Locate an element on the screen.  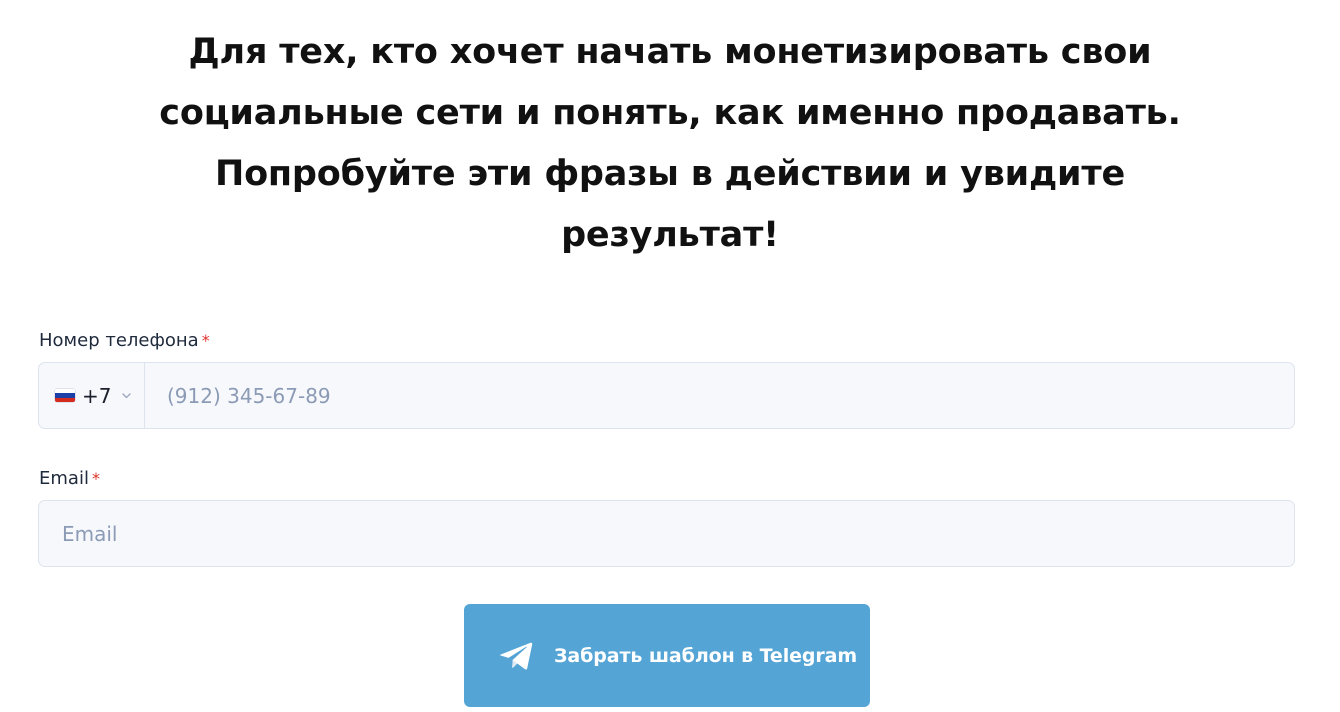
phone-label: Номер телефона * is located at coordinates (124, 341).